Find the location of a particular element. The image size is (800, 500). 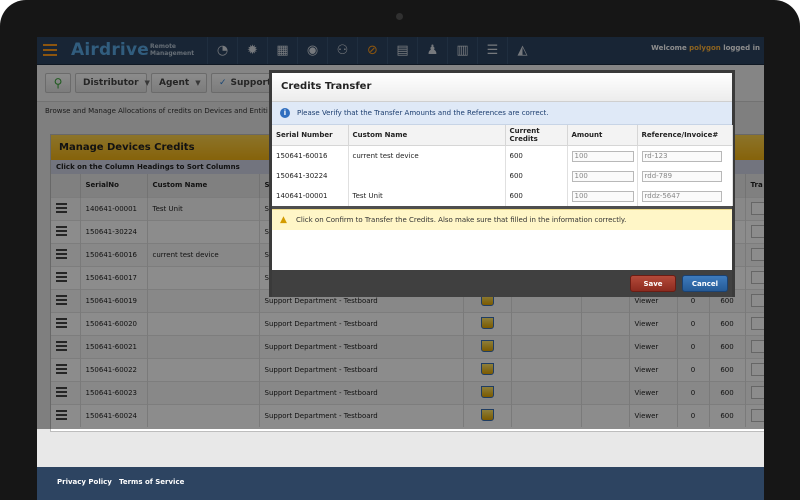

cell-serial: 150641-30224 is located at coordinates (310, 176).